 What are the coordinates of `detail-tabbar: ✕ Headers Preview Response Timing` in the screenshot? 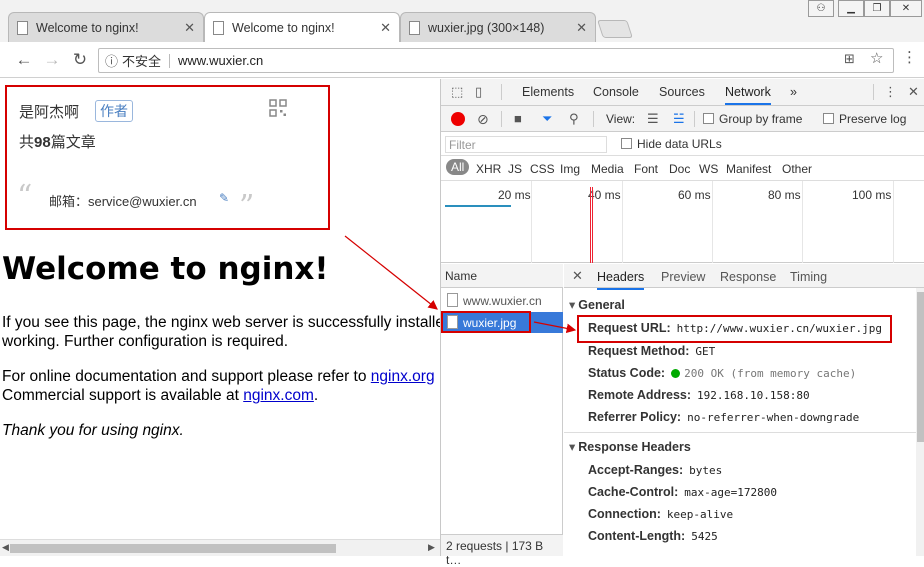 It's located at (744, 277).